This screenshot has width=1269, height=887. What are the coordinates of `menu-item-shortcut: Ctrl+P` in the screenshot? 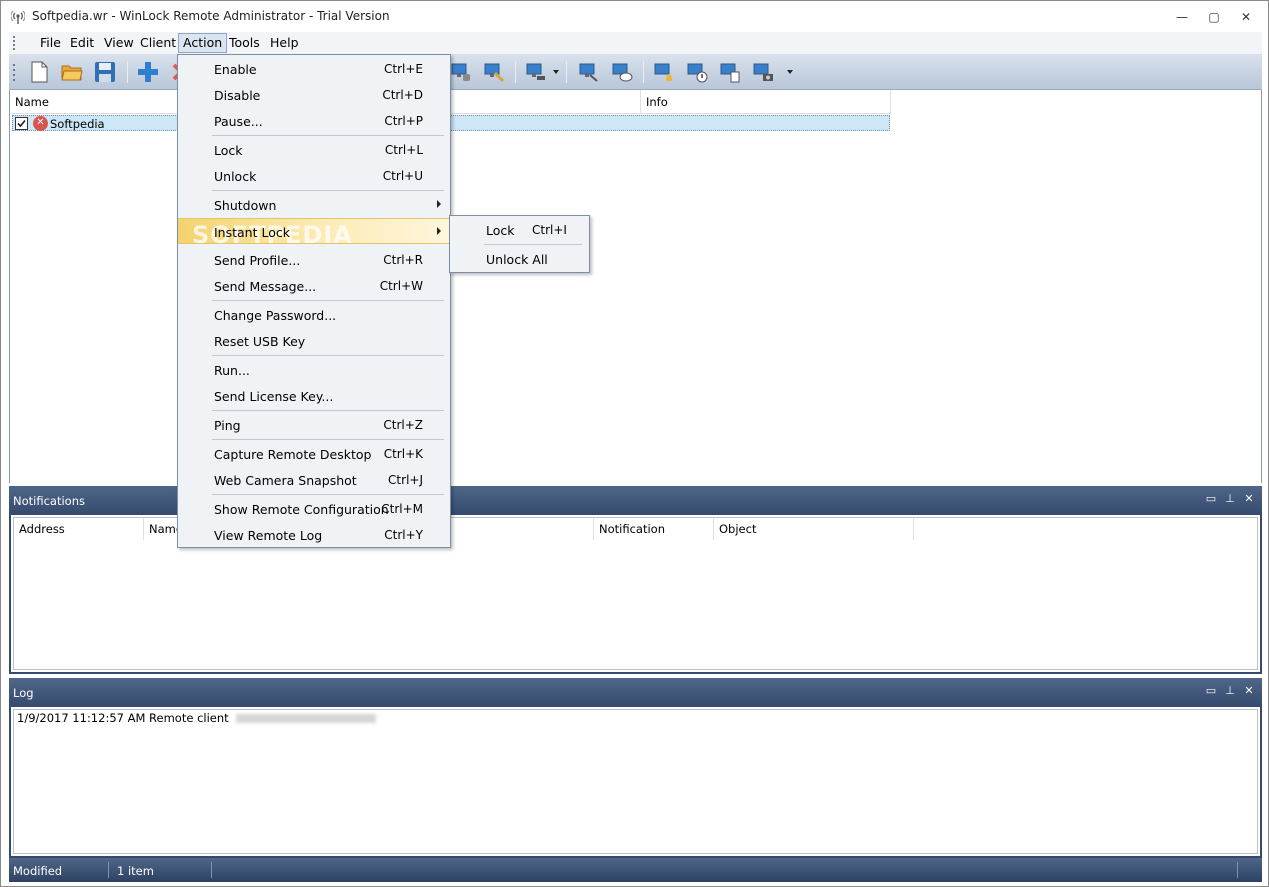 It's located at (403, 121).